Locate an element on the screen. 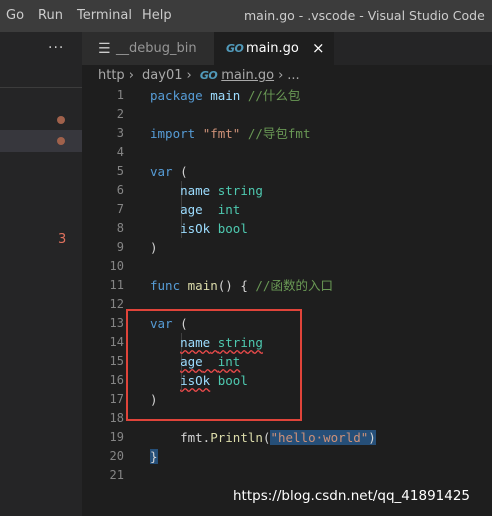 The image size is (492, 516). keyword: import is located at coordinates (173, 133).